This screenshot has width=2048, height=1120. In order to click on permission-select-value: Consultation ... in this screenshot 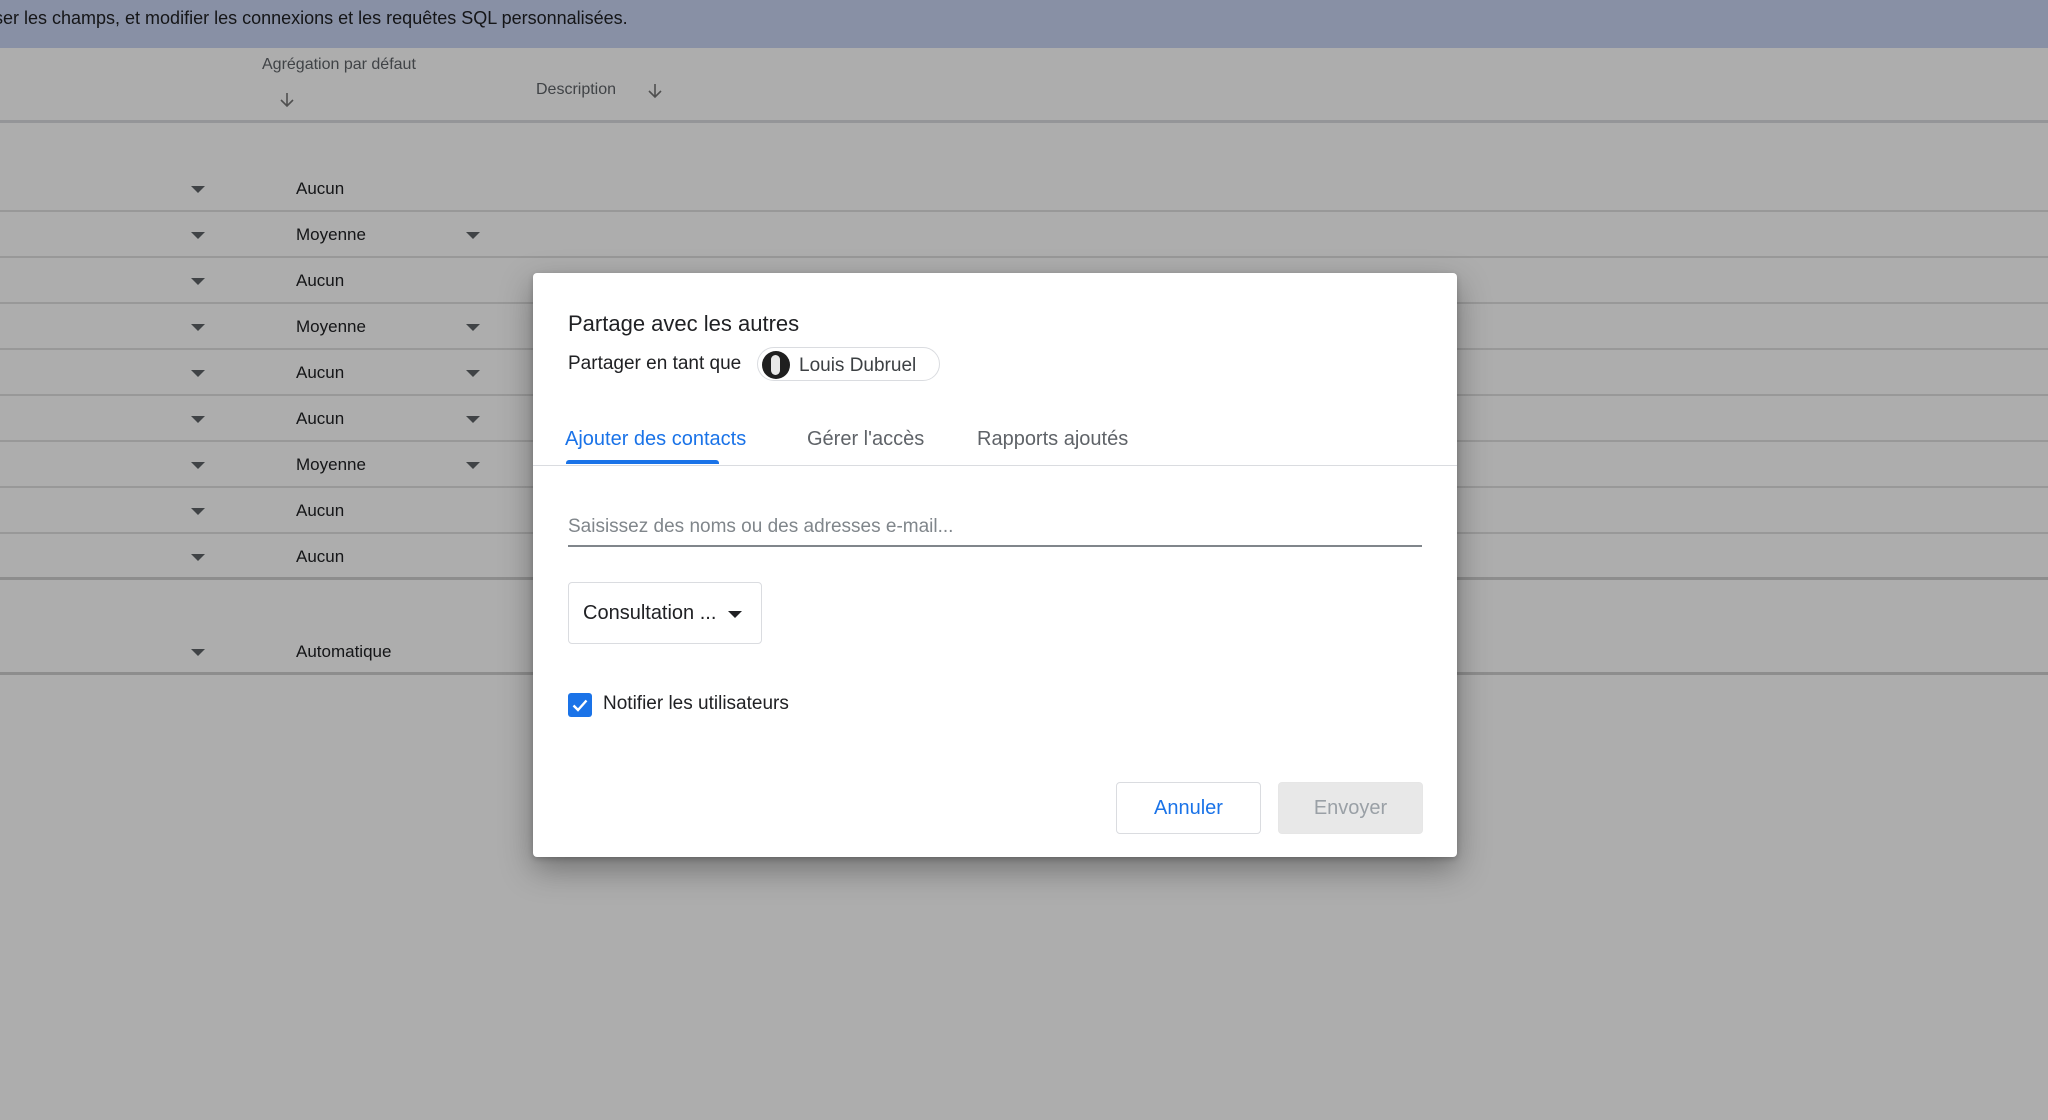, I will do `click(650, 613)`.